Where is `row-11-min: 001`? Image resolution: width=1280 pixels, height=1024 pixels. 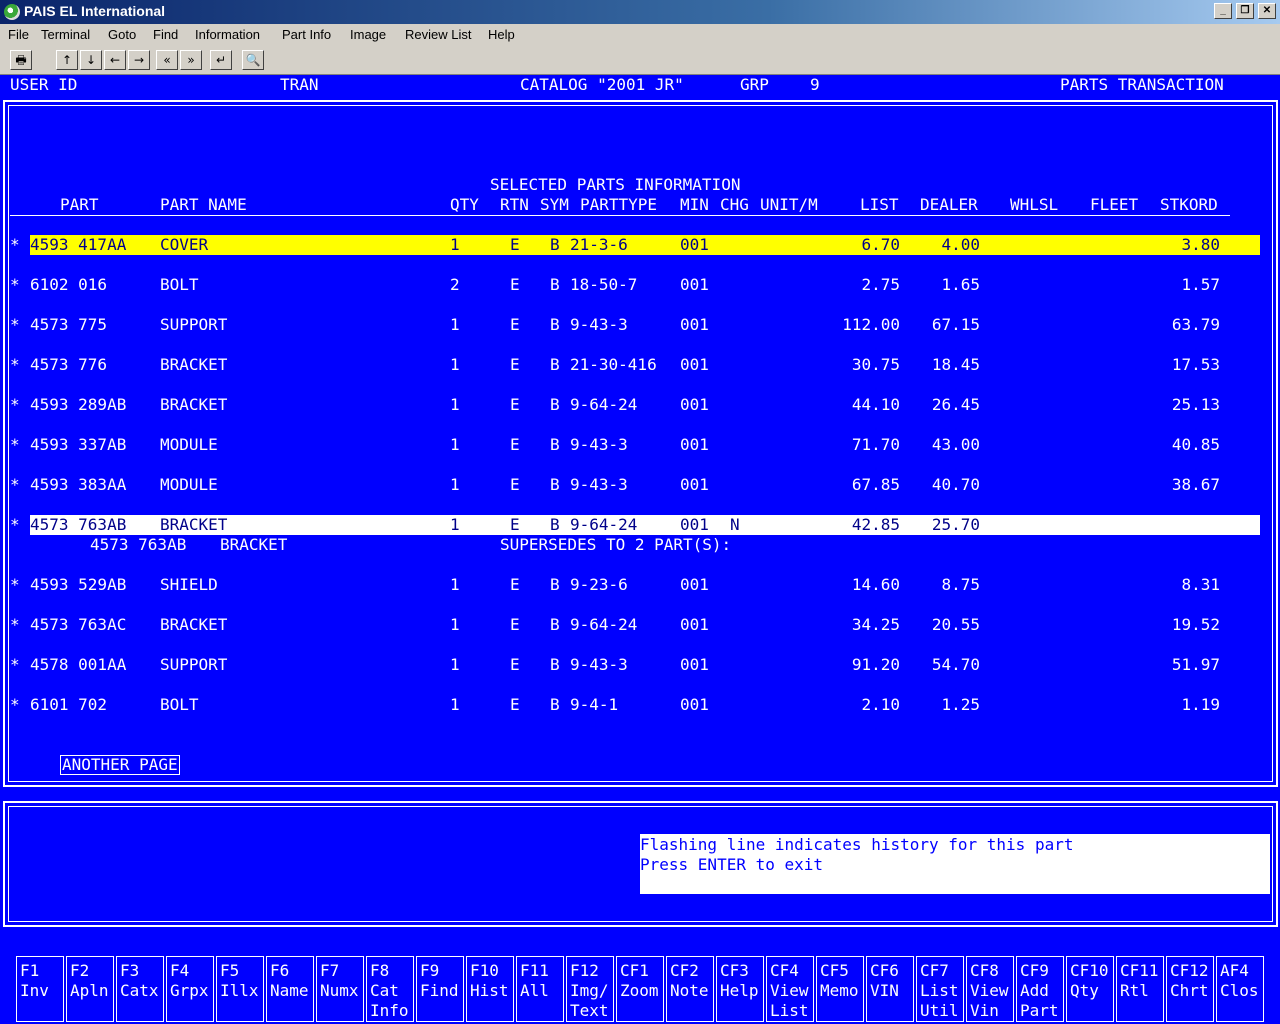
row-11-min: 001 is located at coordinates (694, 664).